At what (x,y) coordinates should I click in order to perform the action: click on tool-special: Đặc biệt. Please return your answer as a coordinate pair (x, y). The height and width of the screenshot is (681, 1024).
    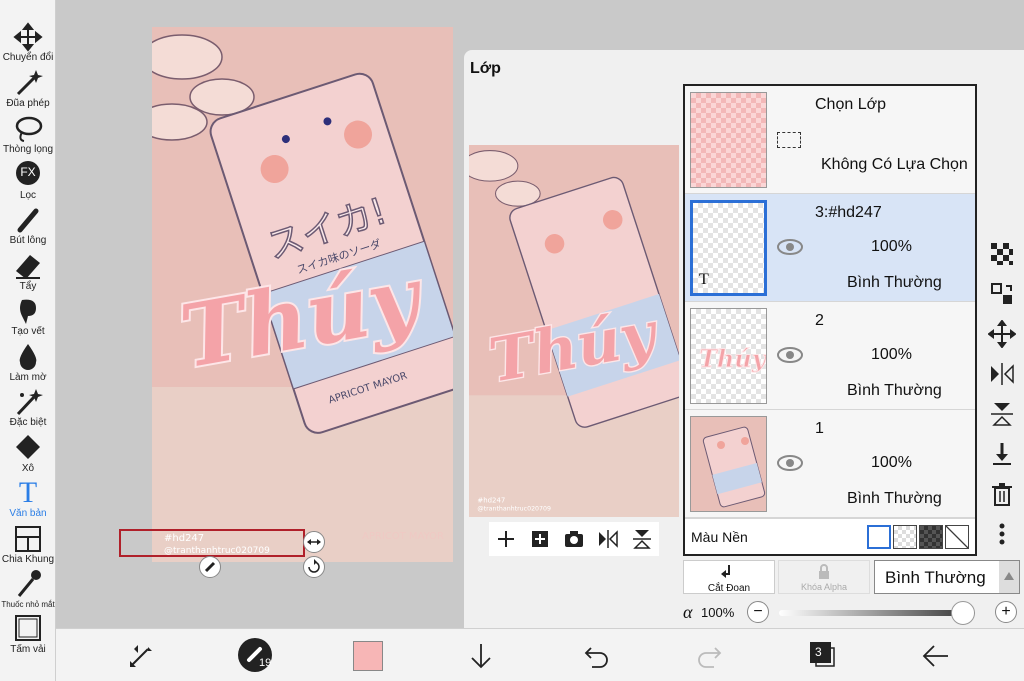
    Looking at the image, I should click on (28, 410).